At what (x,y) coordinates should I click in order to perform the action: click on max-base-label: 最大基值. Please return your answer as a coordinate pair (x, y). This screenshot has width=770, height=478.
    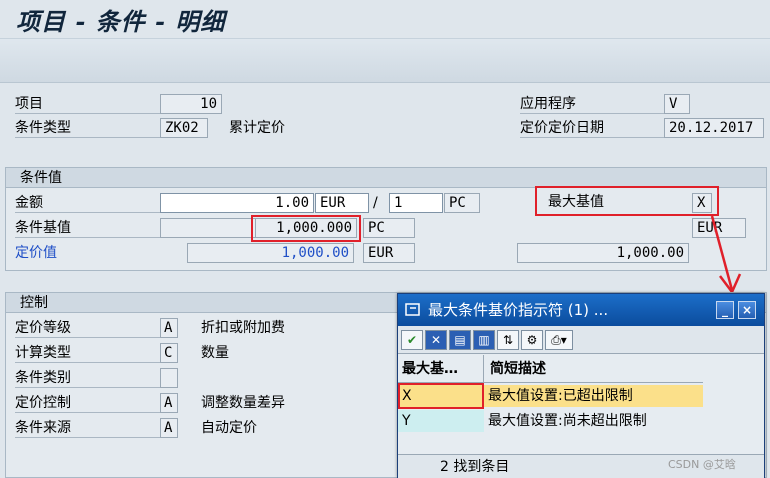
    Looking at the image, I should click on (576, 202).